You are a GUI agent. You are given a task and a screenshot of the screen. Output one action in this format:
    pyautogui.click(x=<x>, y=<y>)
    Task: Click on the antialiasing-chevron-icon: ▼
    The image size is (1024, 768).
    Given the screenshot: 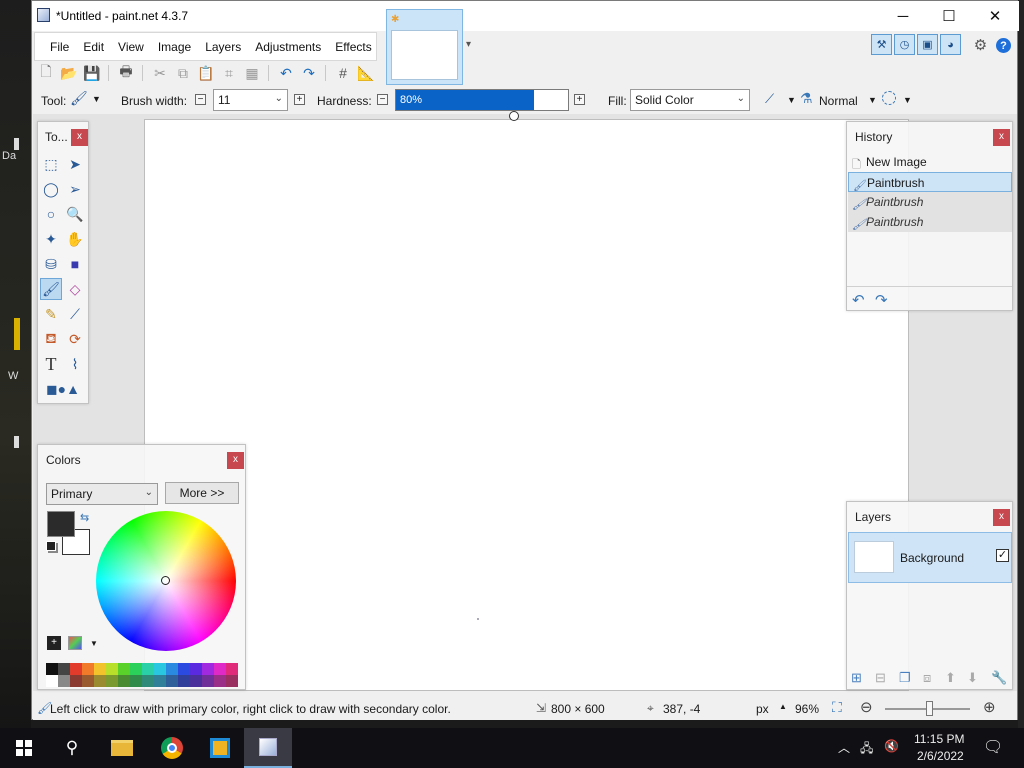 What is the action you would take?
    pyautogui.click(x=791, y=100)
    